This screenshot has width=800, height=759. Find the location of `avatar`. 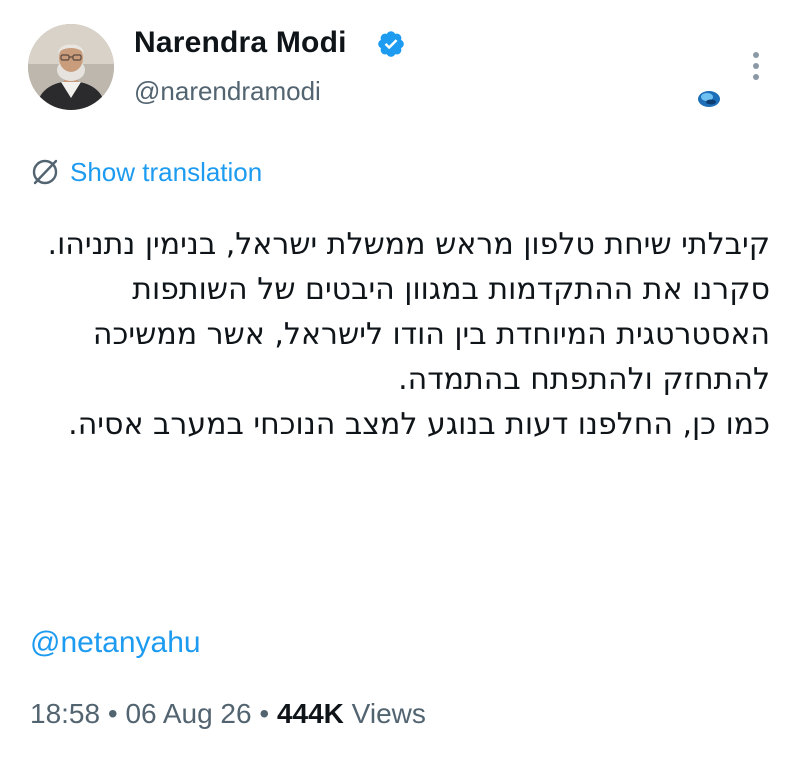

avatar is located at coordinates (71, 67).